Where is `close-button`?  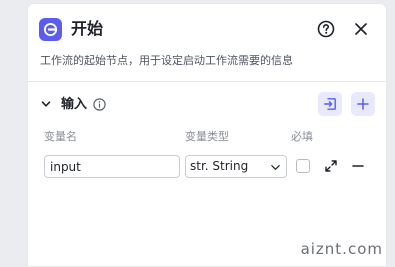
close-button is located at coordinates (361, 29).